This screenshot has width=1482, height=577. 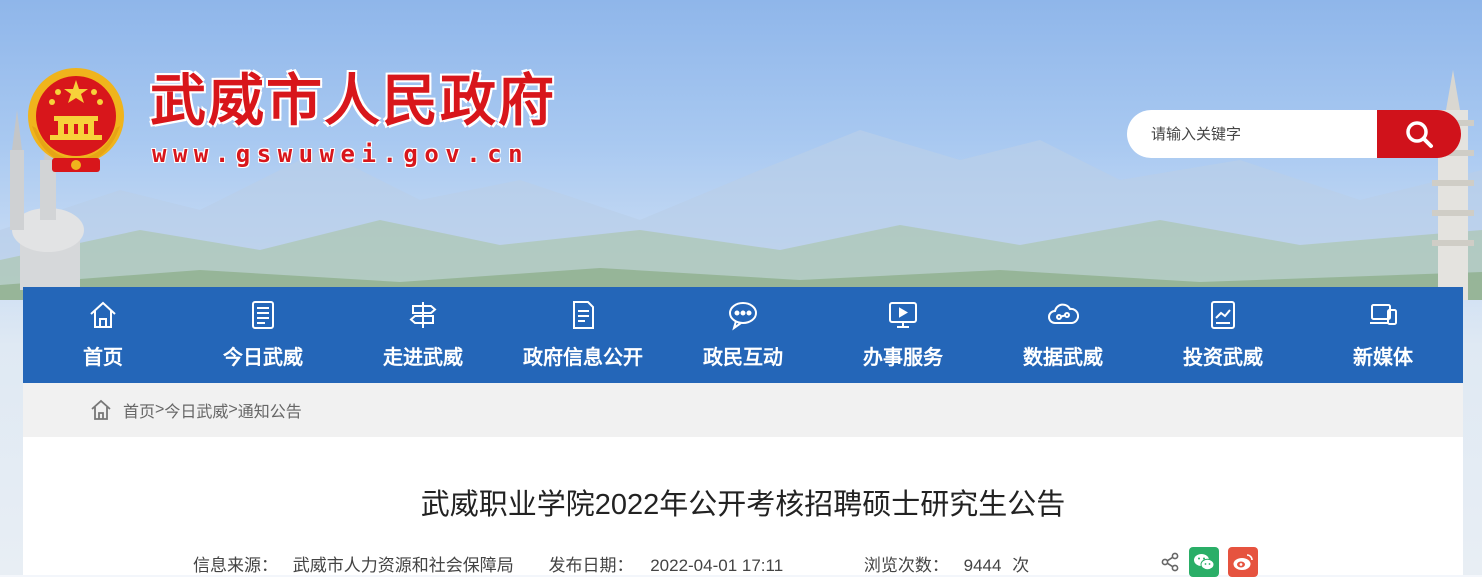 I want to click on devices-icon, so click(x=1383, y=314).